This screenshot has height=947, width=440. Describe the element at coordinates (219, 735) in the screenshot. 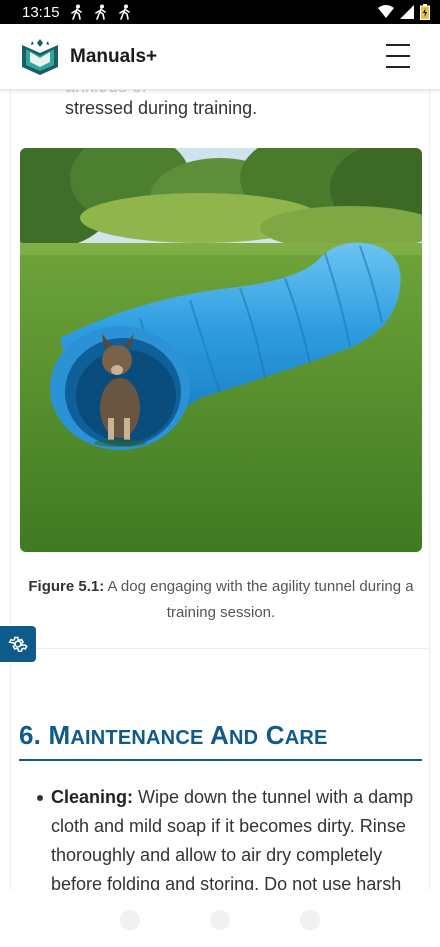

I see `heading-word-cap: A` at that location.